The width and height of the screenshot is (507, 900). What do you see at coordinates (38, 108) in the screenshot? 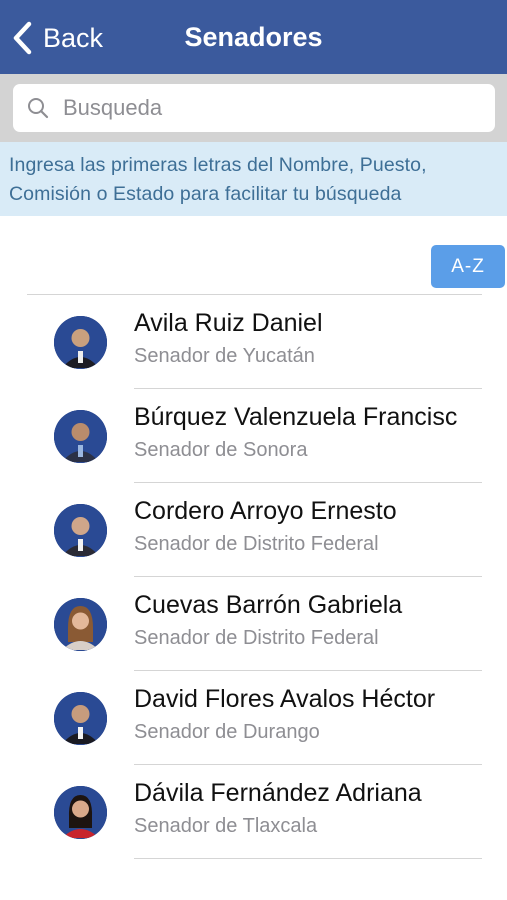
I see `search-icon` at bounding box center [38, 108].